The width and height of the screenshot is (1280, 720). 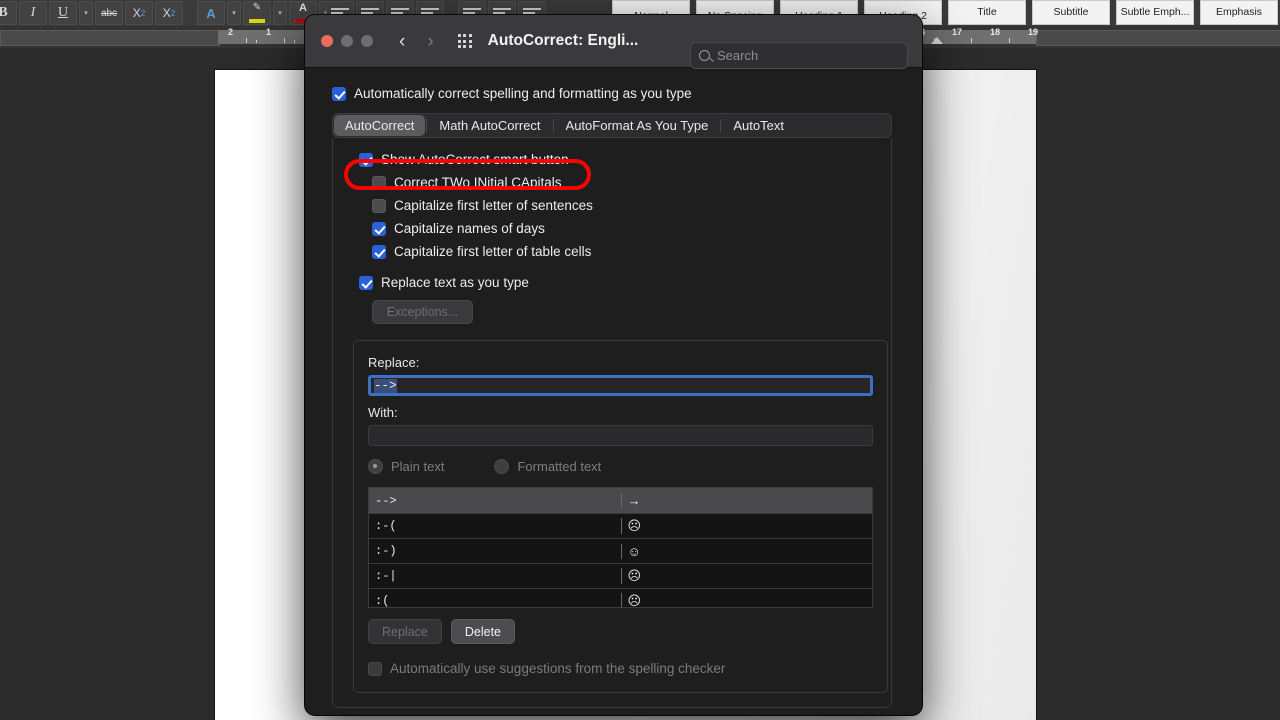 What do you see at coordinates (382, 601) in the screenshot?
I see `entry-replace-value: :(` at bounding box center [382, 601].